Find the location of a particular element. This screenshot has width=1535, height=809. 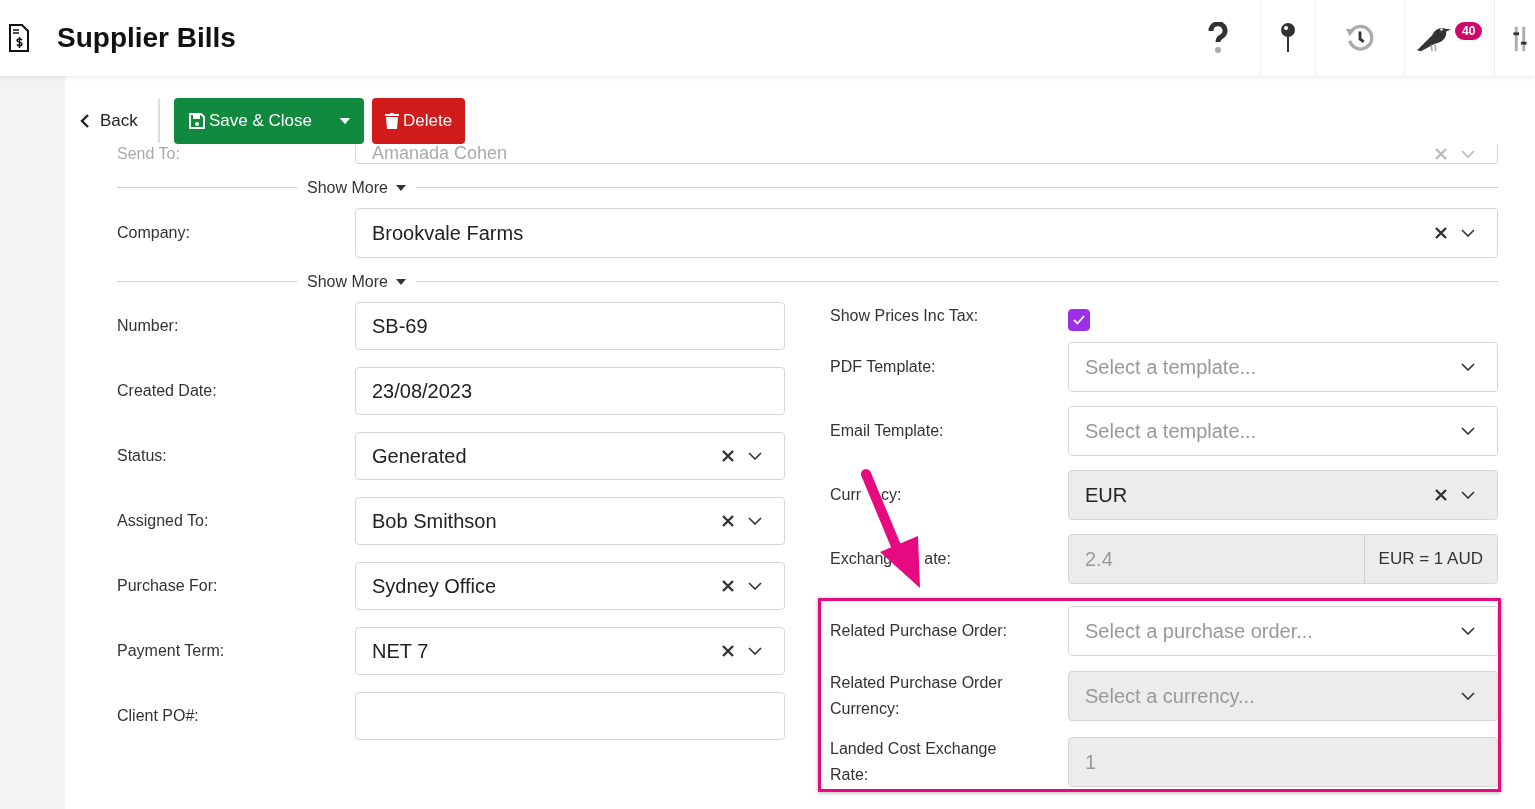

field-label: Curr is located at coordinates (846, 495).